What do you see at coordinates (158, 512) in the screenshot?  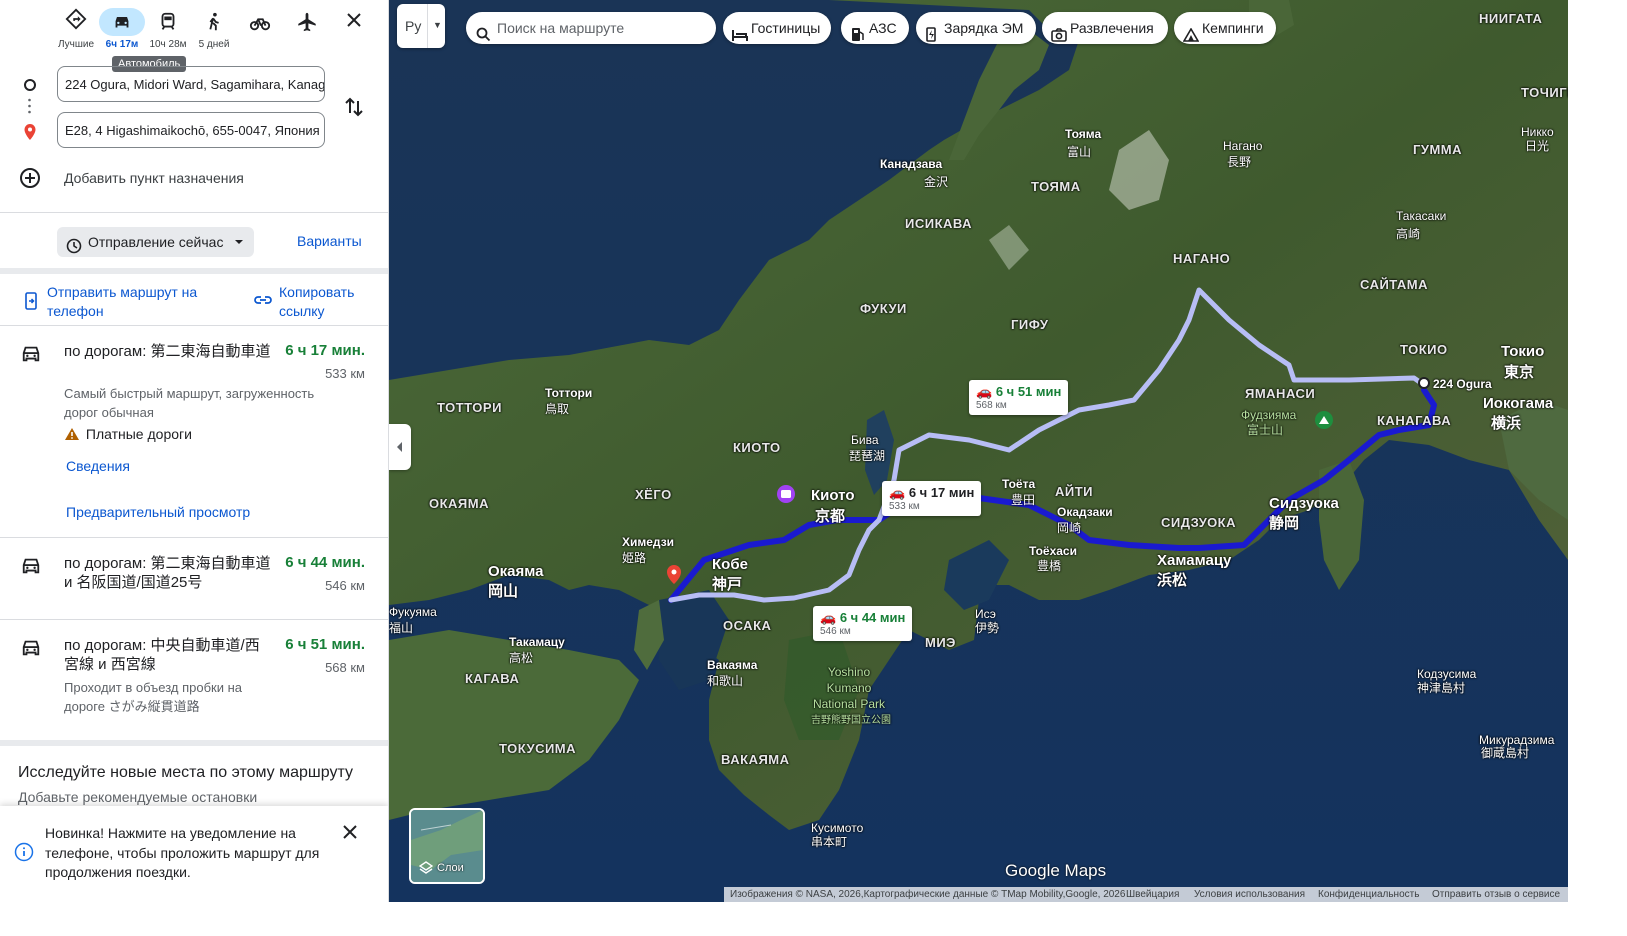 I see `route-preview-link: Предварительный просмотр` at bounding box center [158, 512].